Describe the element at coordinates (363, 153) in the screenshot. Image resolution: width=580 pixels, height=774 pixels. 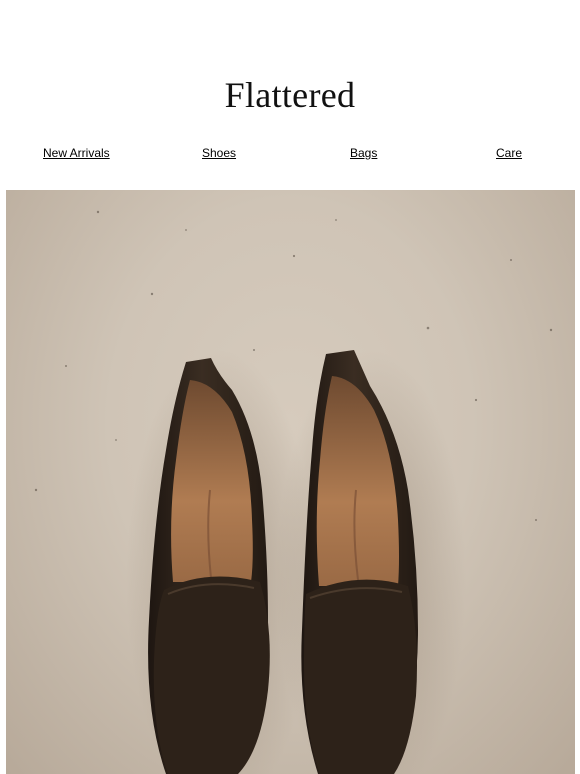
I see `nav-bags: Bags` at that location.